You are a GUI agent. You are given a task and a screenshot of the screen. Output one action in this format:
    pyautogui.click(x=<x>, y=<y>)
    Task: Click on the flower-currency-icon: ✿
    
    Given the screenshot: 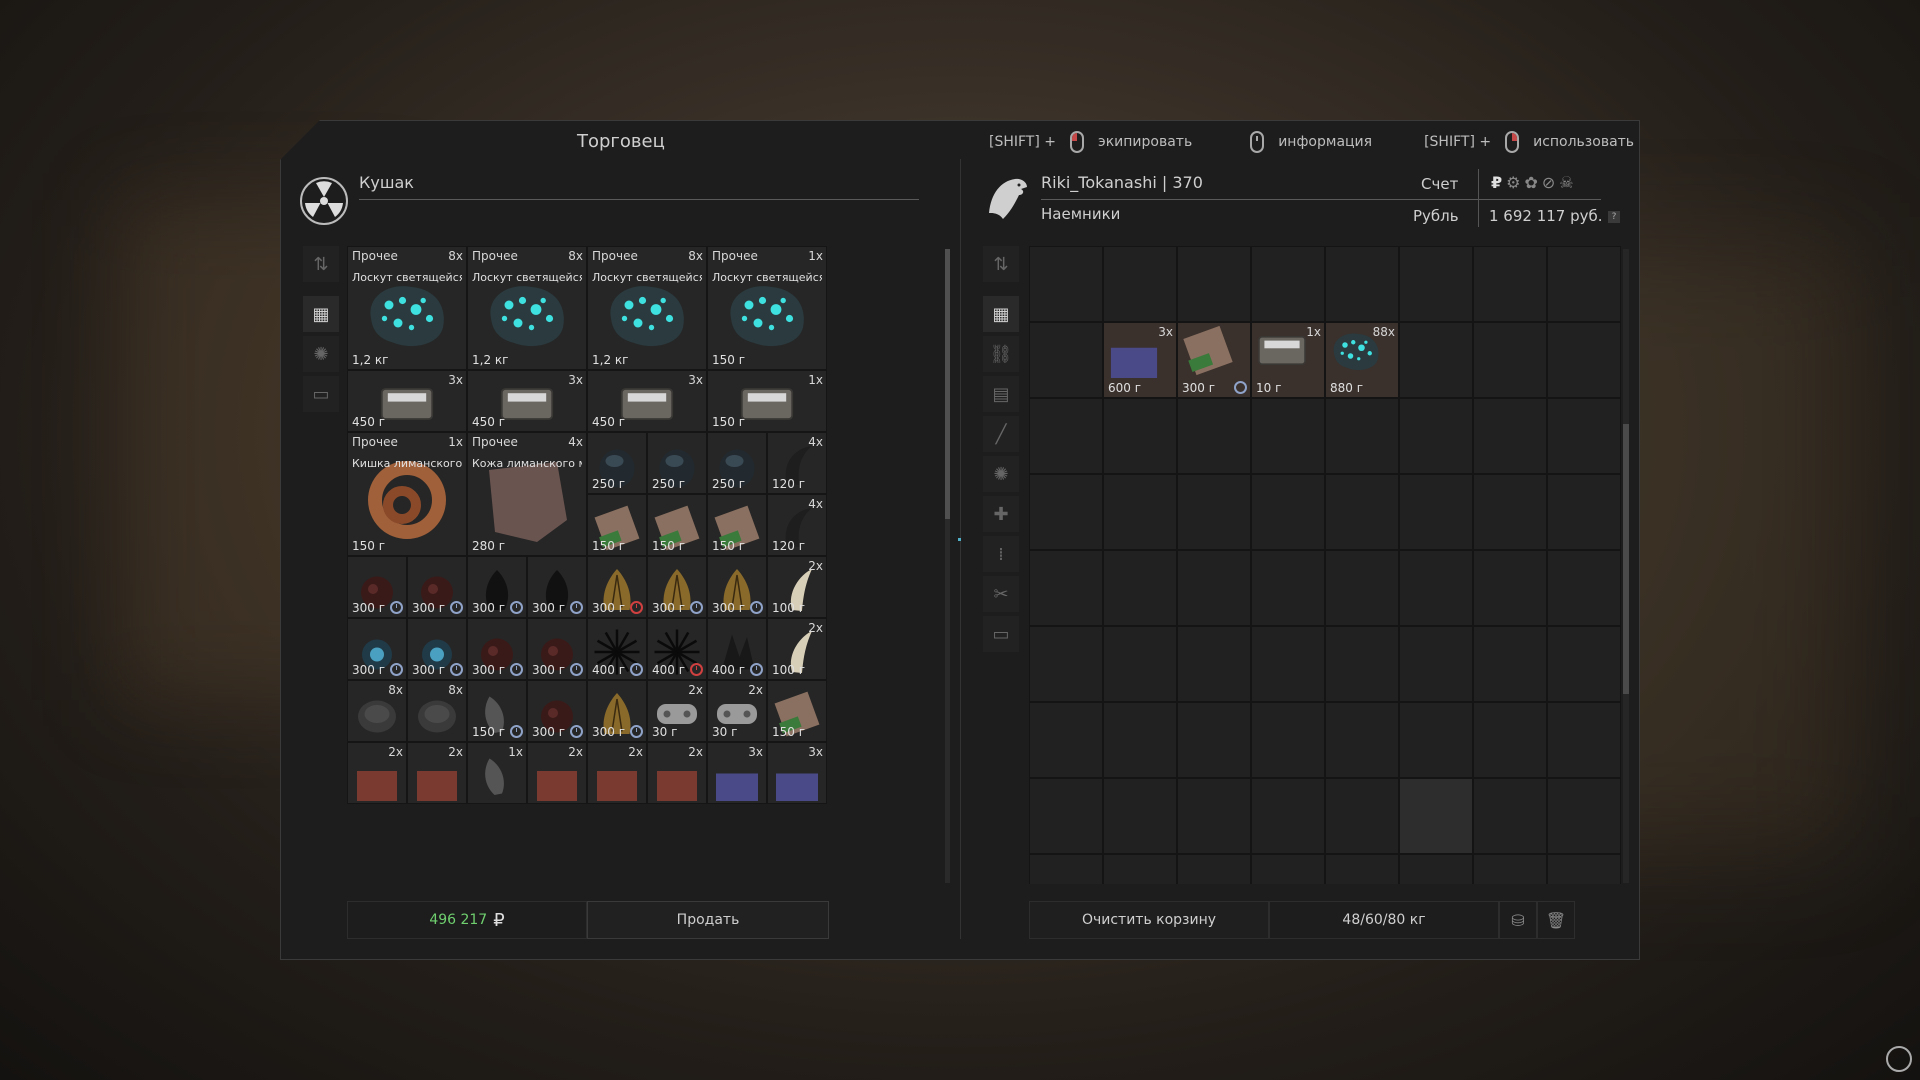 What is the action you would take?
    pyautogui.click(x=1530, y=182)
    